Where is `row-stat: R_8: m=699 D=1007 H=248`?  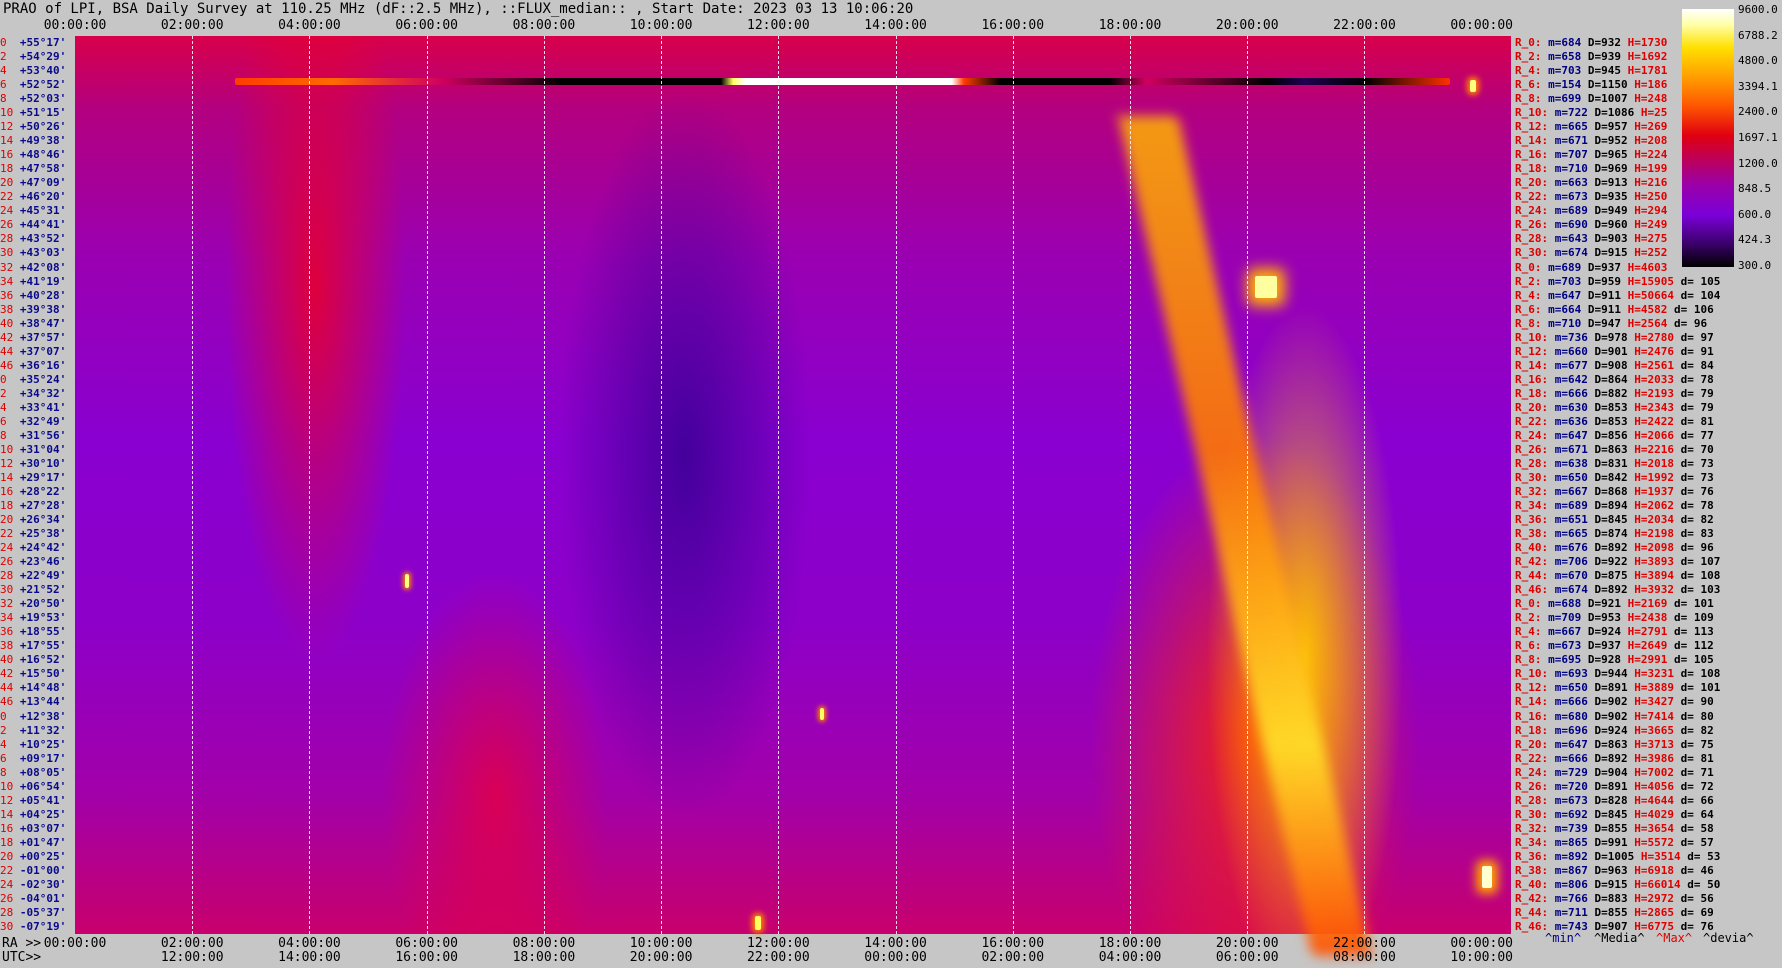
row-stat: R_8: m=699 D=1007 H=248 is located at coordinates (1594, 98).